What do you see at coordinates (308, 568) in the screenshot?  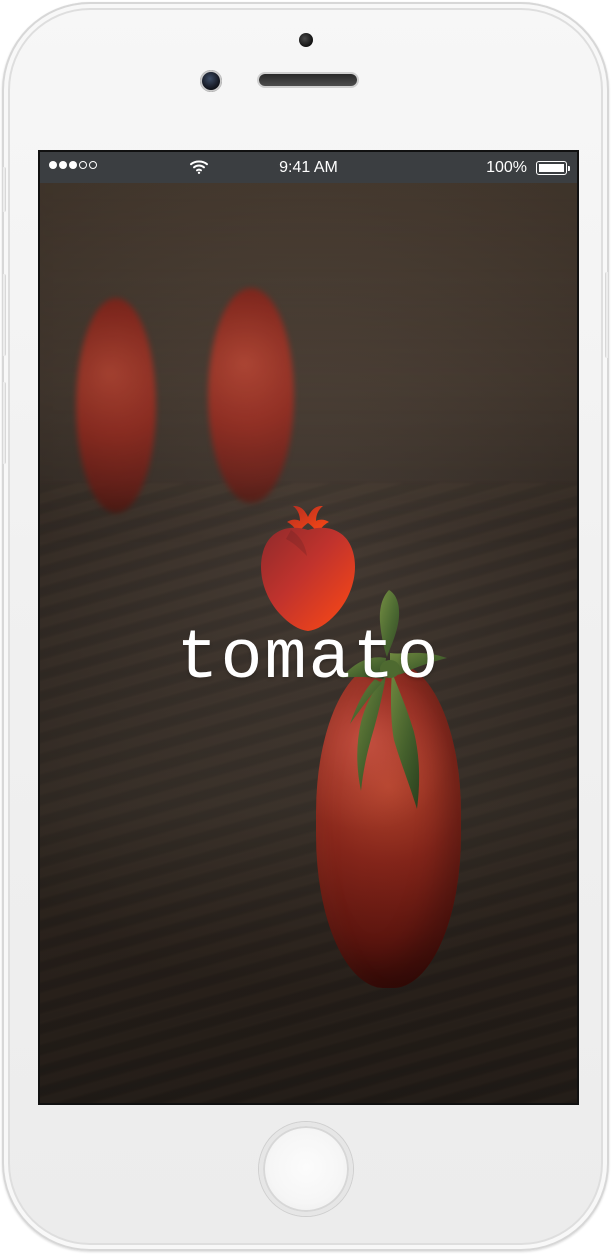 I see `tomato-logo-icon` at bounding box center [308, 568].